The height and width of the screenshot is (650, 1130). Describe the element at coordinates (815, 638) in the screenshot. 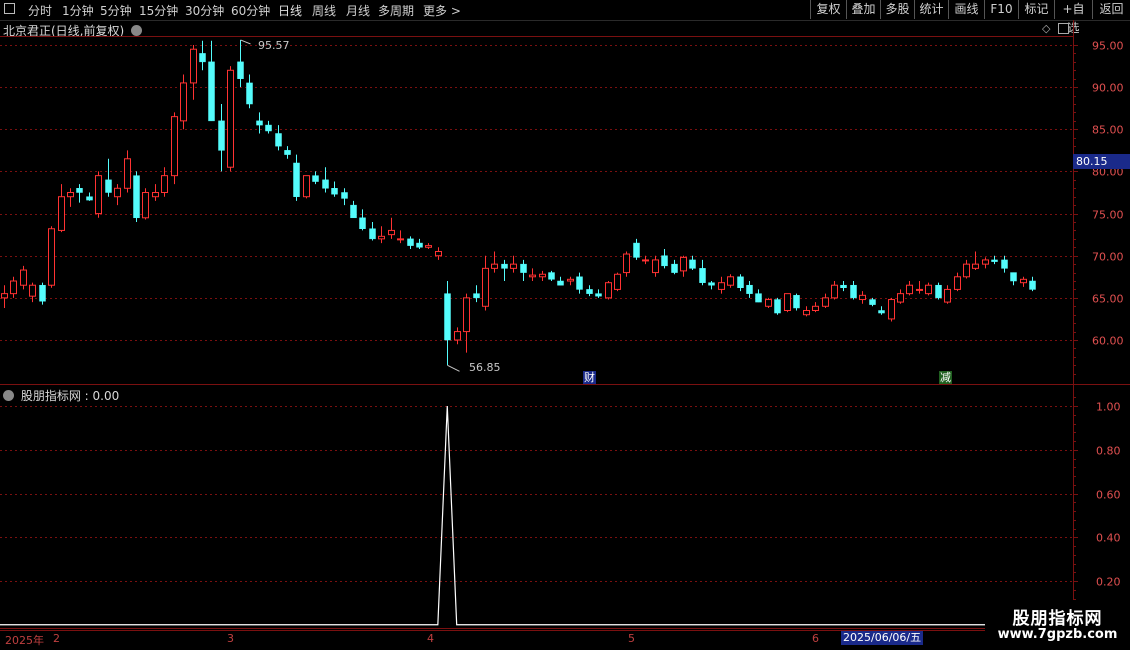

I see `date-label-jun: 6` at that location.